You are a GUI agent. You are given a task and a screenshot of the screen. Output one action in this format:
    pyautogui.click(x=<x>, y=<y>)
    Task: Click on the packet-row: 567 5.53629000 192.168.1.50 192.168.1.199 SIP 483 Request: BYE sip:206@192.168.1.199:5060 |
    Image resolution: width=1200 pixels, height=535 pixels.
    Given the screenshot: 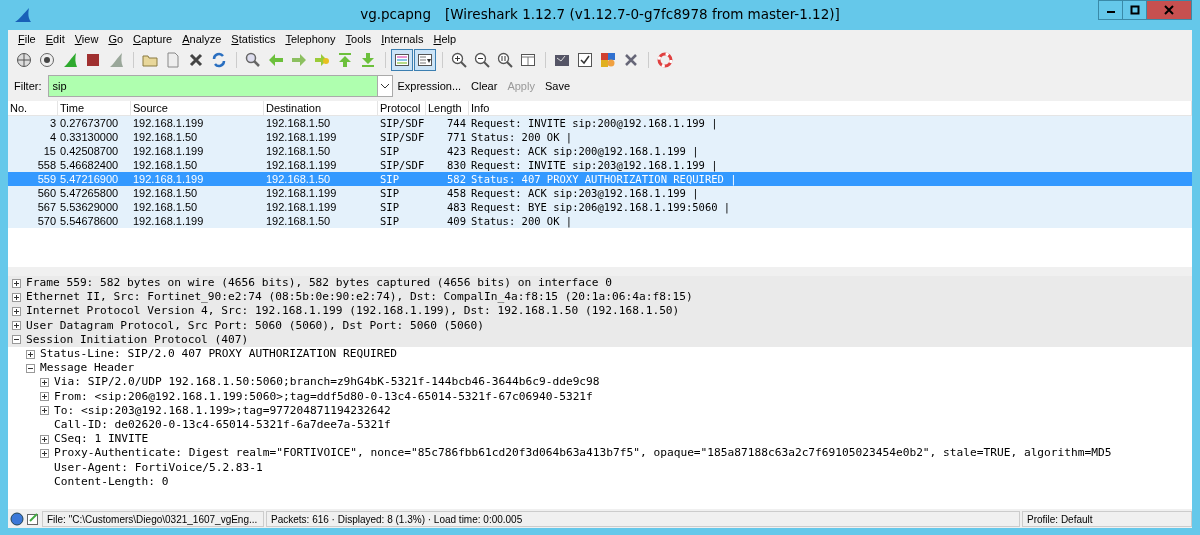 What is the action you would take?
    pyautogui.click(x=600, y=207)
    